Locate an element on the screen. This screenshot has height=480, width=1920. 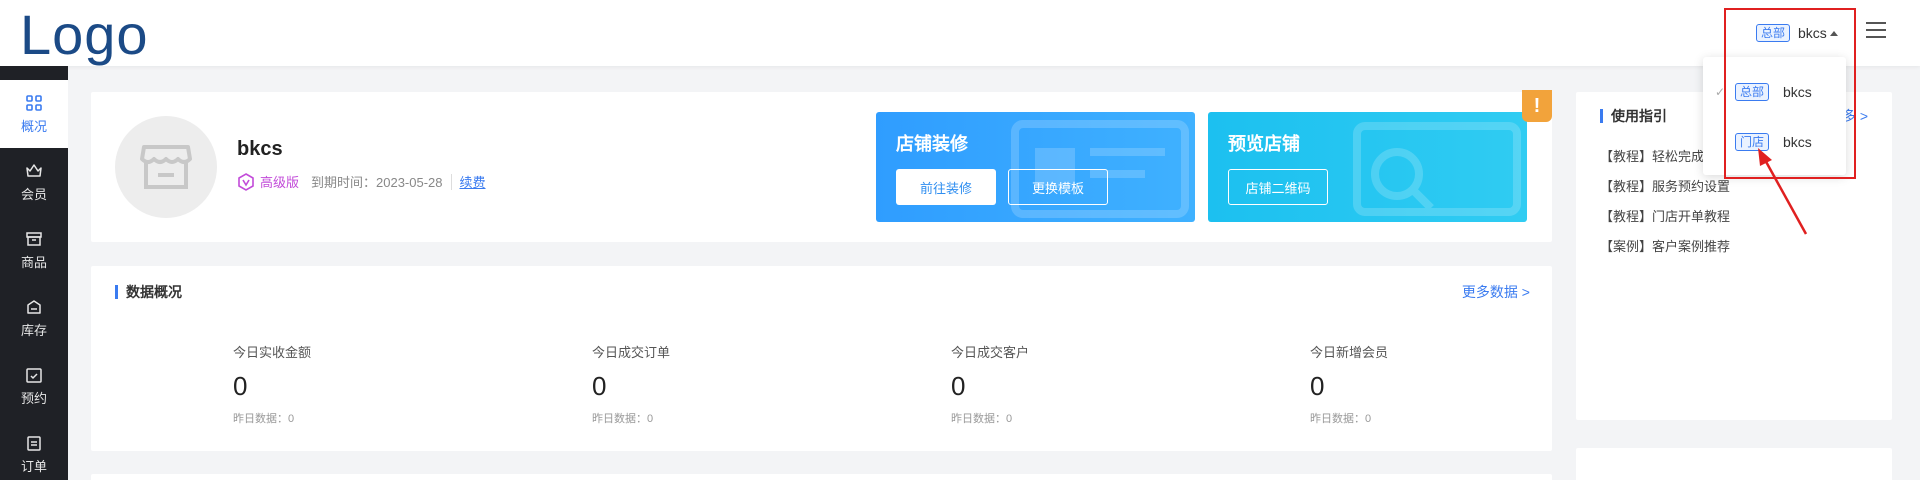
box-icon is located at coordinates (34, 238).